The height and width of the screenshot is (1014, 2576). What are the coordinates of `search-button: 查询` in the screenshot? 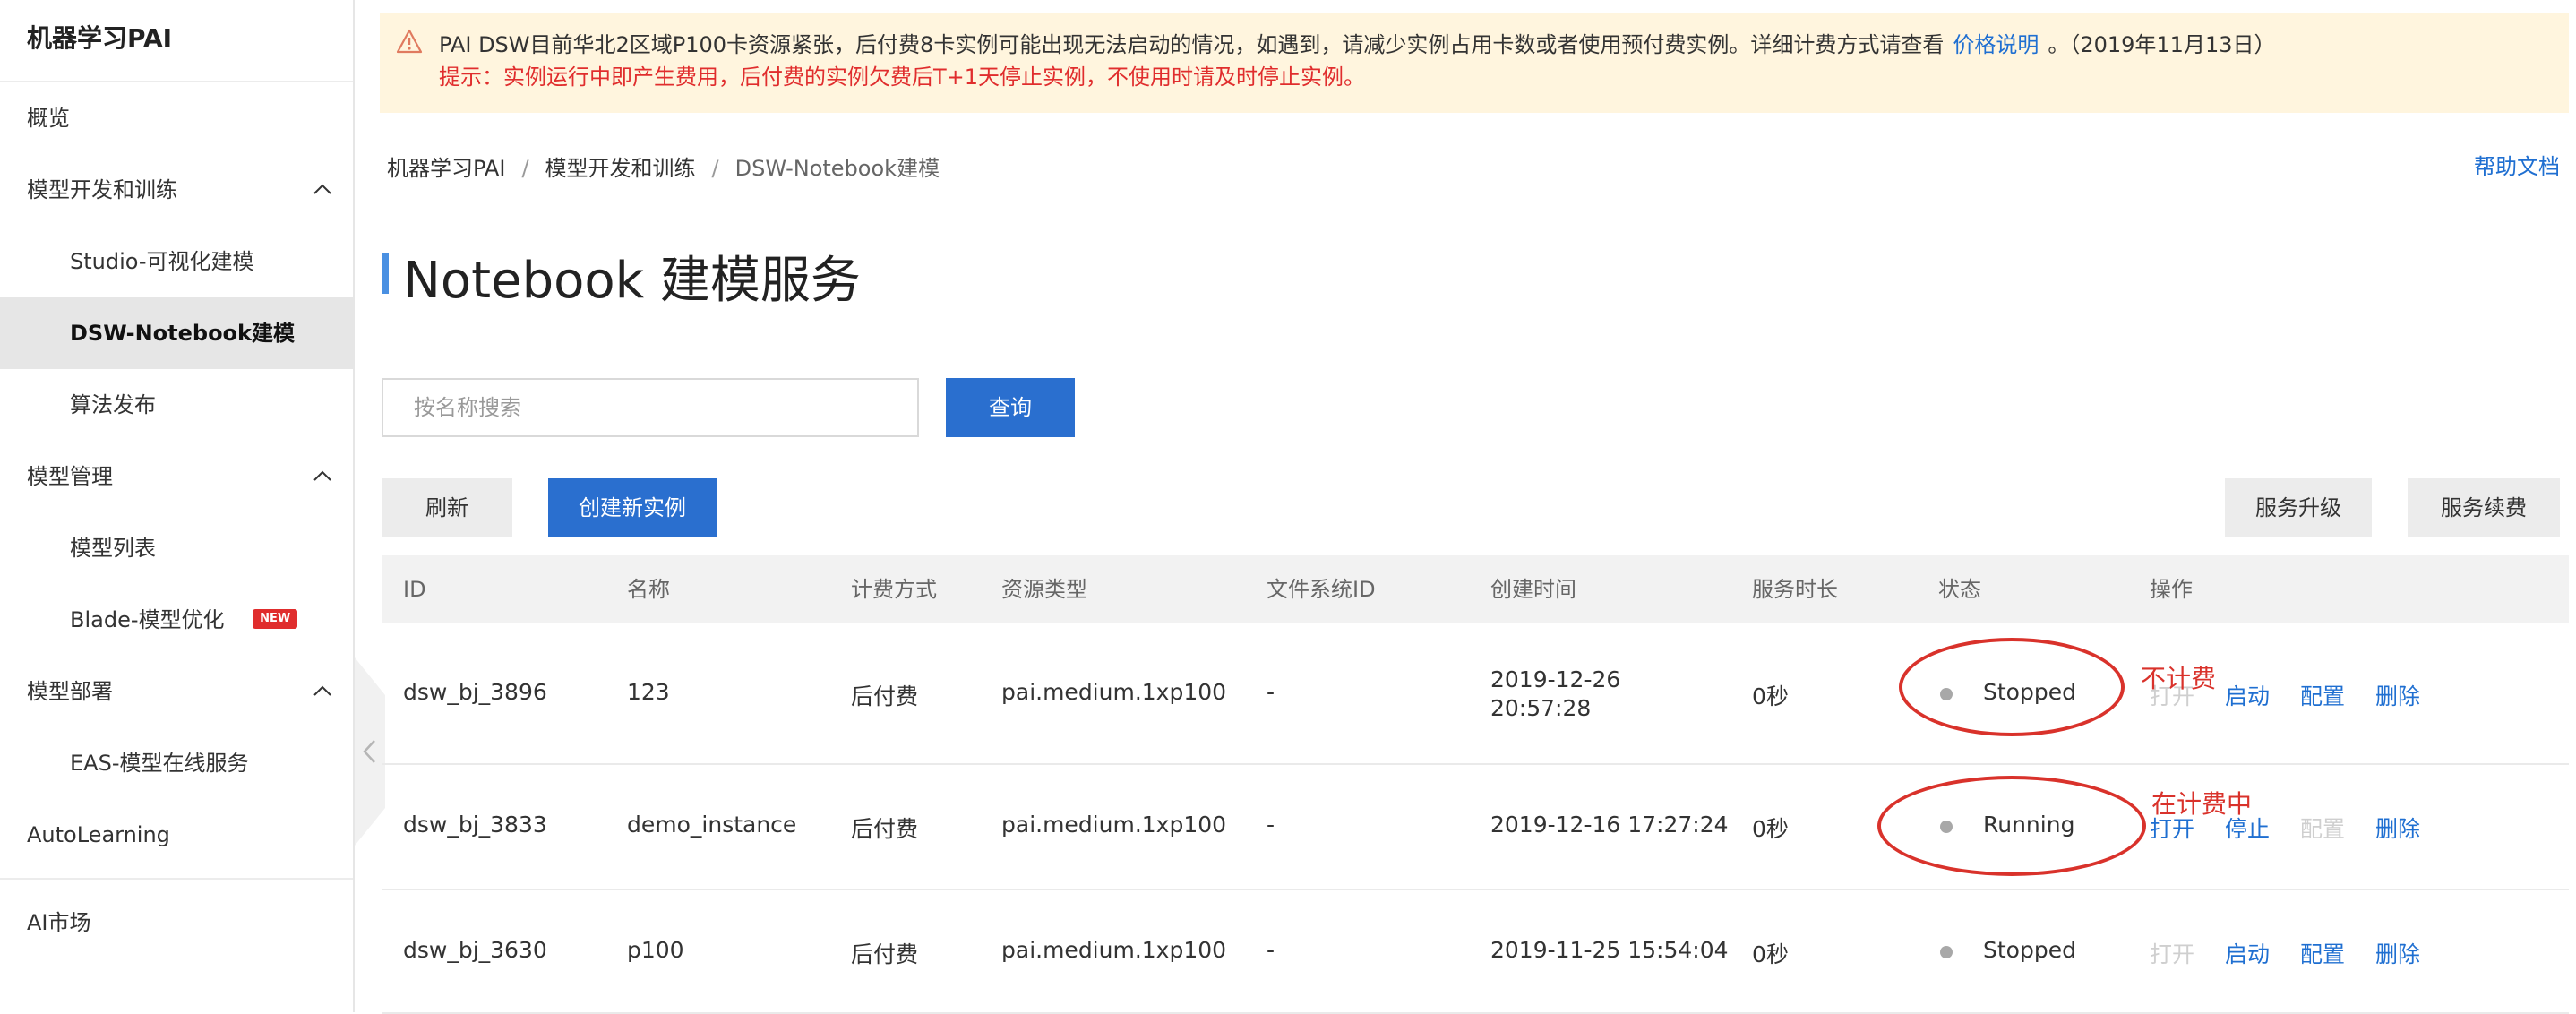 It's located at (1010, 407).